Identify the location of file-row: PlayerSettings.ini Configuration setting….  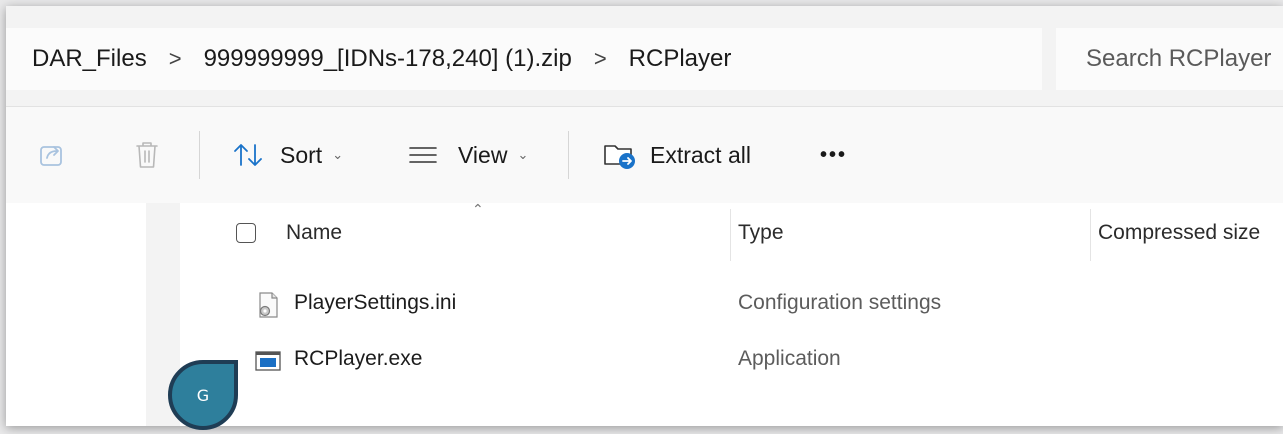
(731, 304).